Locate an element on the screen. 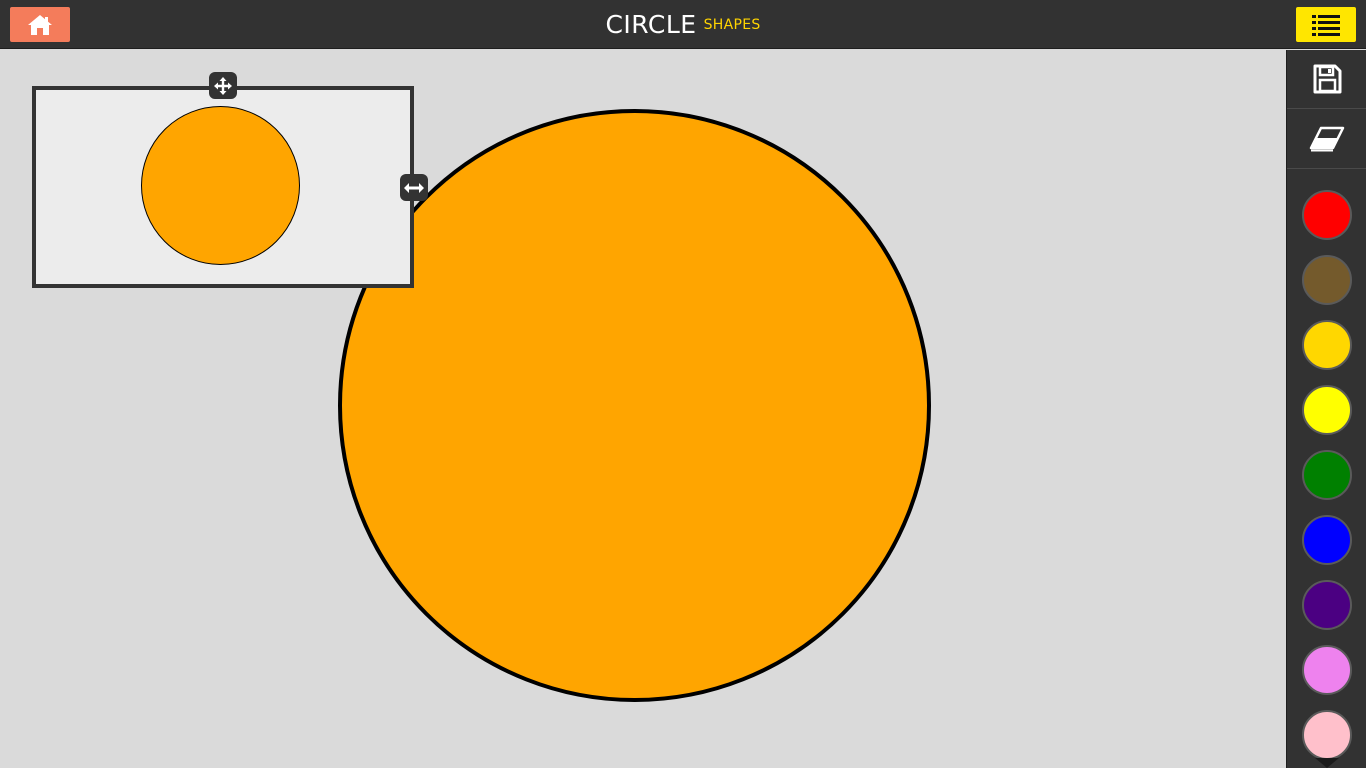 Image resolution: width=1366 pixels, height=768 pixels. eraser-icon is located at coordinates (1327, 139).